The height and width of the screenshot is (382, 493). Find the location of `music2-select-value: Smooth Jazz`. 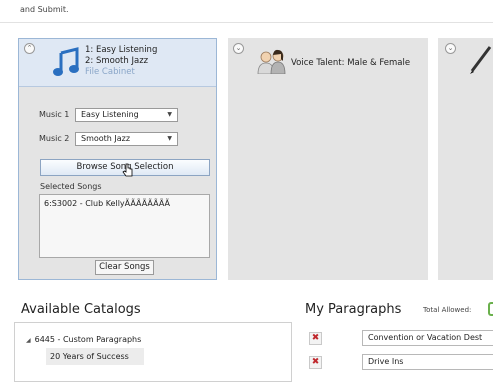

music2-select-value: Smooth Jazz is located at coordinates (106, 138).